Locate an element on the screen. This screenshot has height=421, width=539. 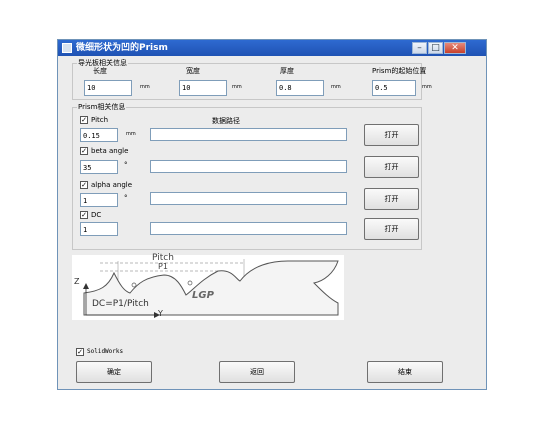
thickness-label: 厚度 is located at coordinates (287, 71).